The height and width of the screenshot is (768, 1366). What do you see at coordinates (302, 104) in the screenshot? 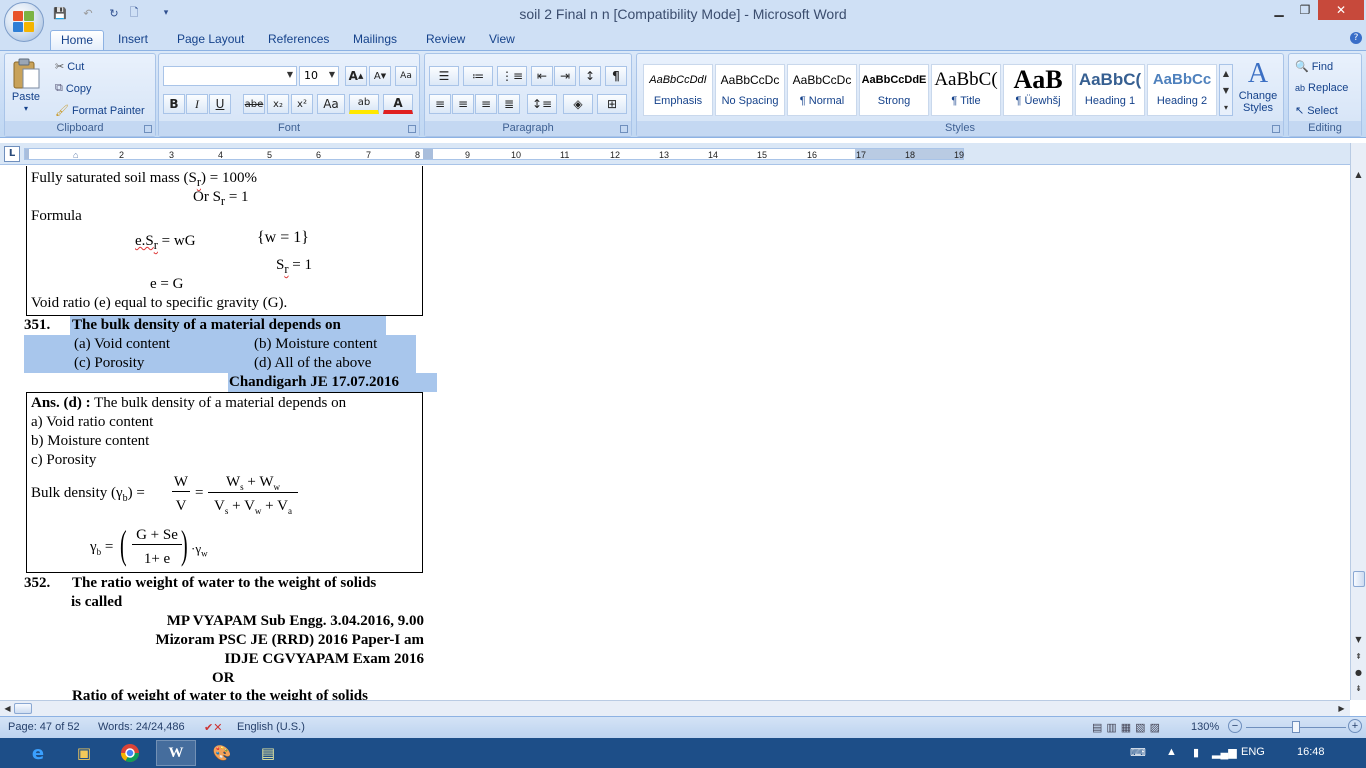
I see `superscript-button: x²` at bounding box center [302, 104].